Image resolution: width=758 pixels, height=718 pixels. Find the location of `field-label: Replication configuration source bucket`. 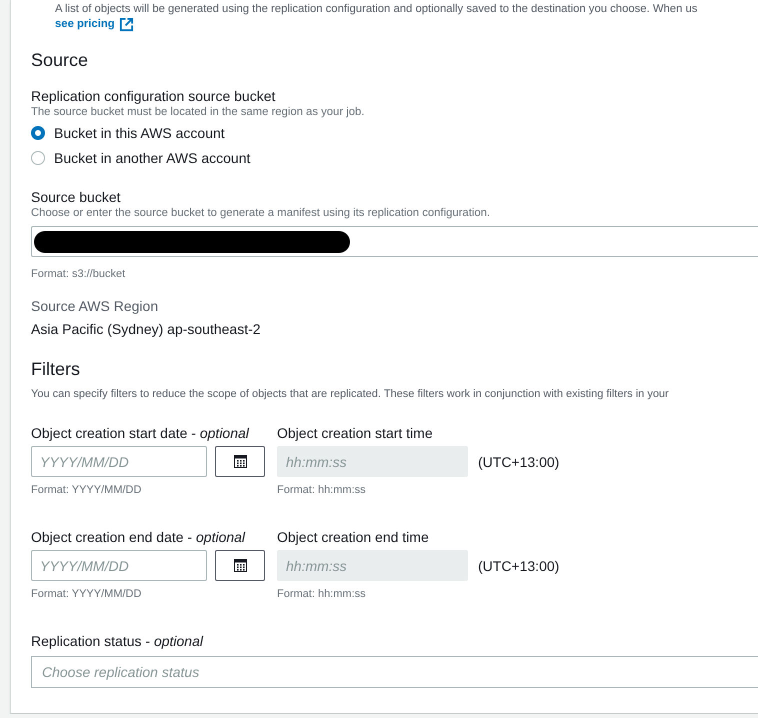

field-label: Replication configuration source bucket is located at coordinates (153, 96).